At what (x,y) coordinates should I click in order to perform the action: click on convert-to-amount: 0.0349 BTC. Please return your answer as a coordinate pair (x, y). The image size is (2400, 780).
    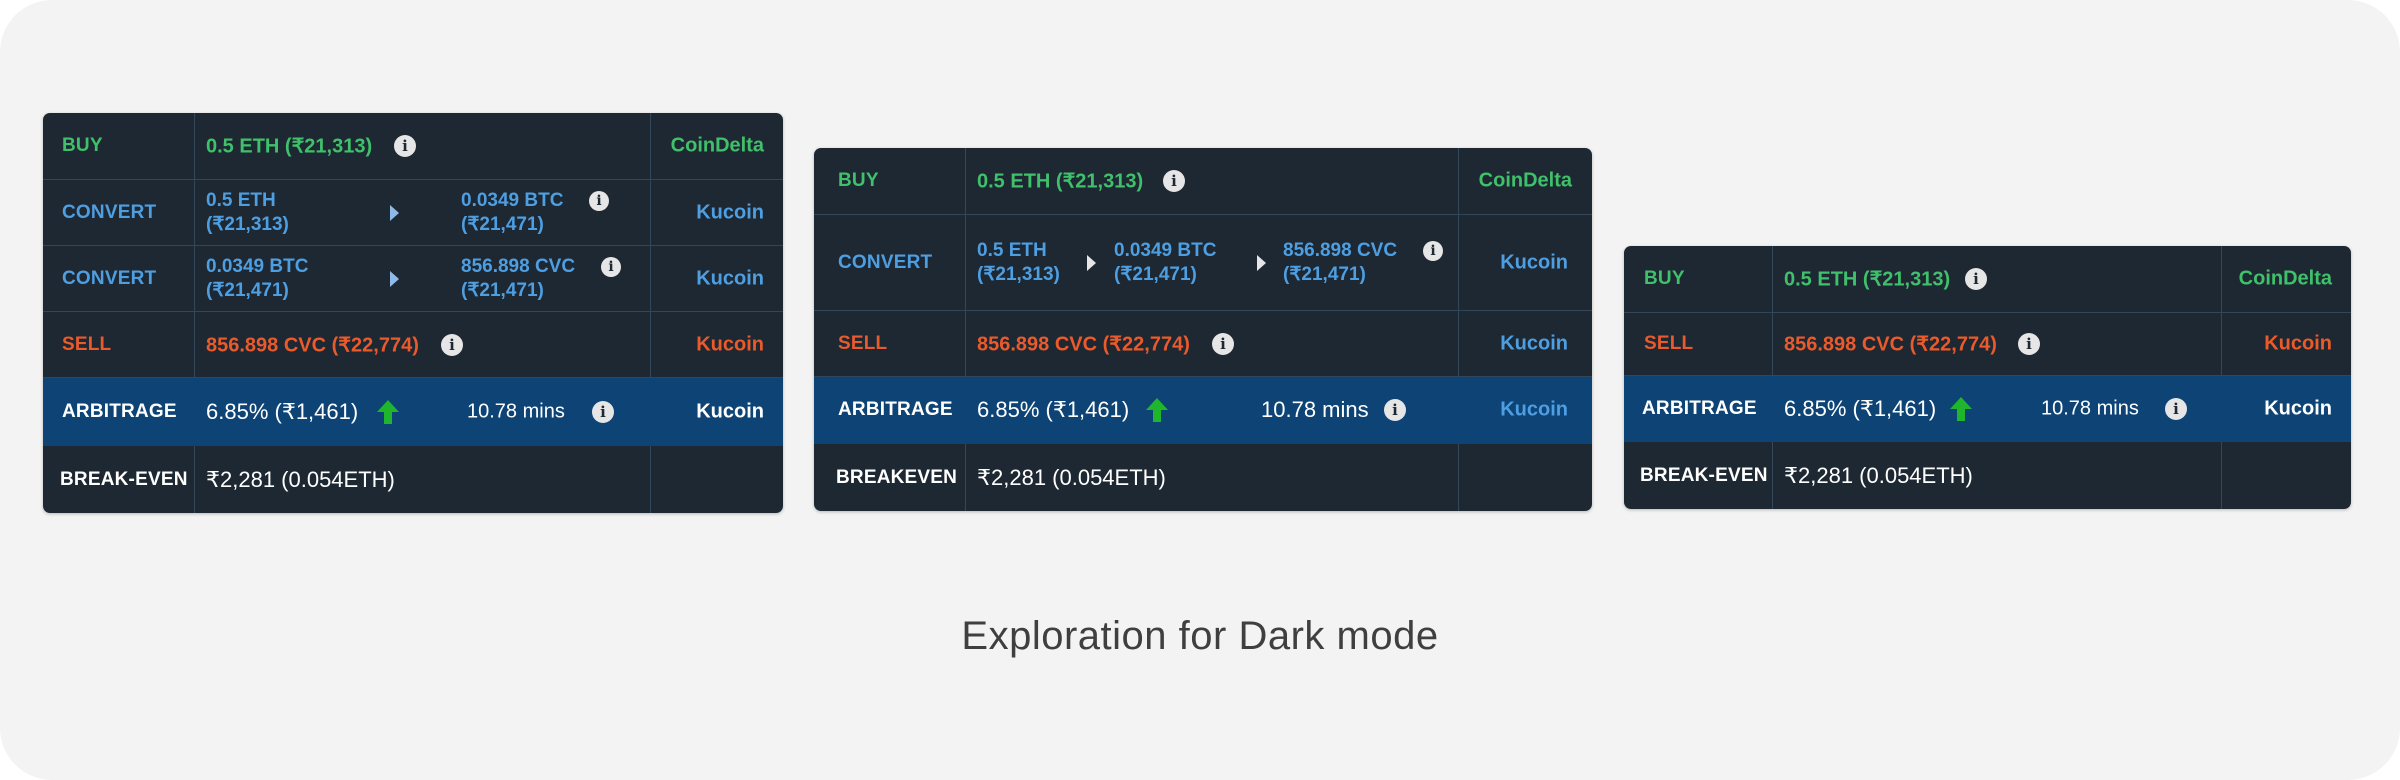
    Looking at the image, I should click on (512, 200).